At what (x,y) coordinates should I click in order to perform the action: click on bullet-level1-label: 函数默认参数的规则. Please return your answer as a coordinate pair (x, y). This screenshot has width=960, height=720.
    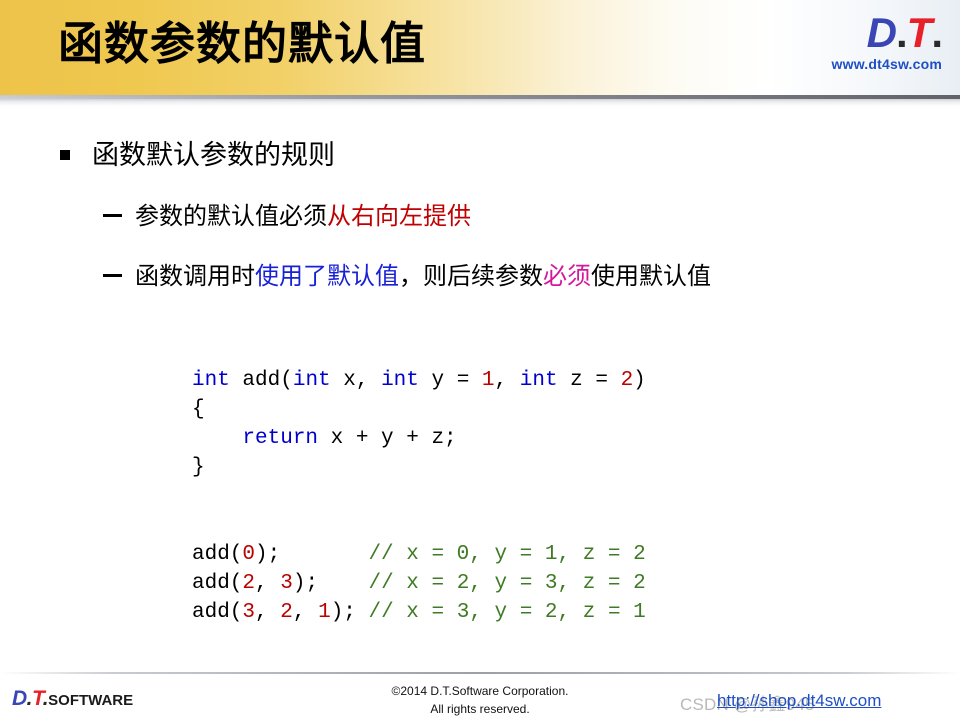
    Looking at the image, I should click on (213, 155).